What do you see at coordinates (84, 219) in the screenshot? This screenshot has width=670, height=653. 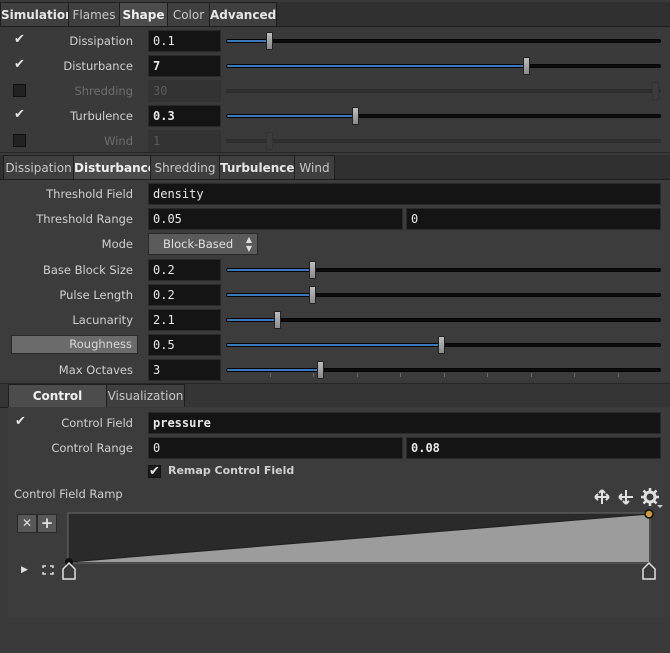 I see `threshold-range-label: Threshold Range` at bounding box center [84, 219].